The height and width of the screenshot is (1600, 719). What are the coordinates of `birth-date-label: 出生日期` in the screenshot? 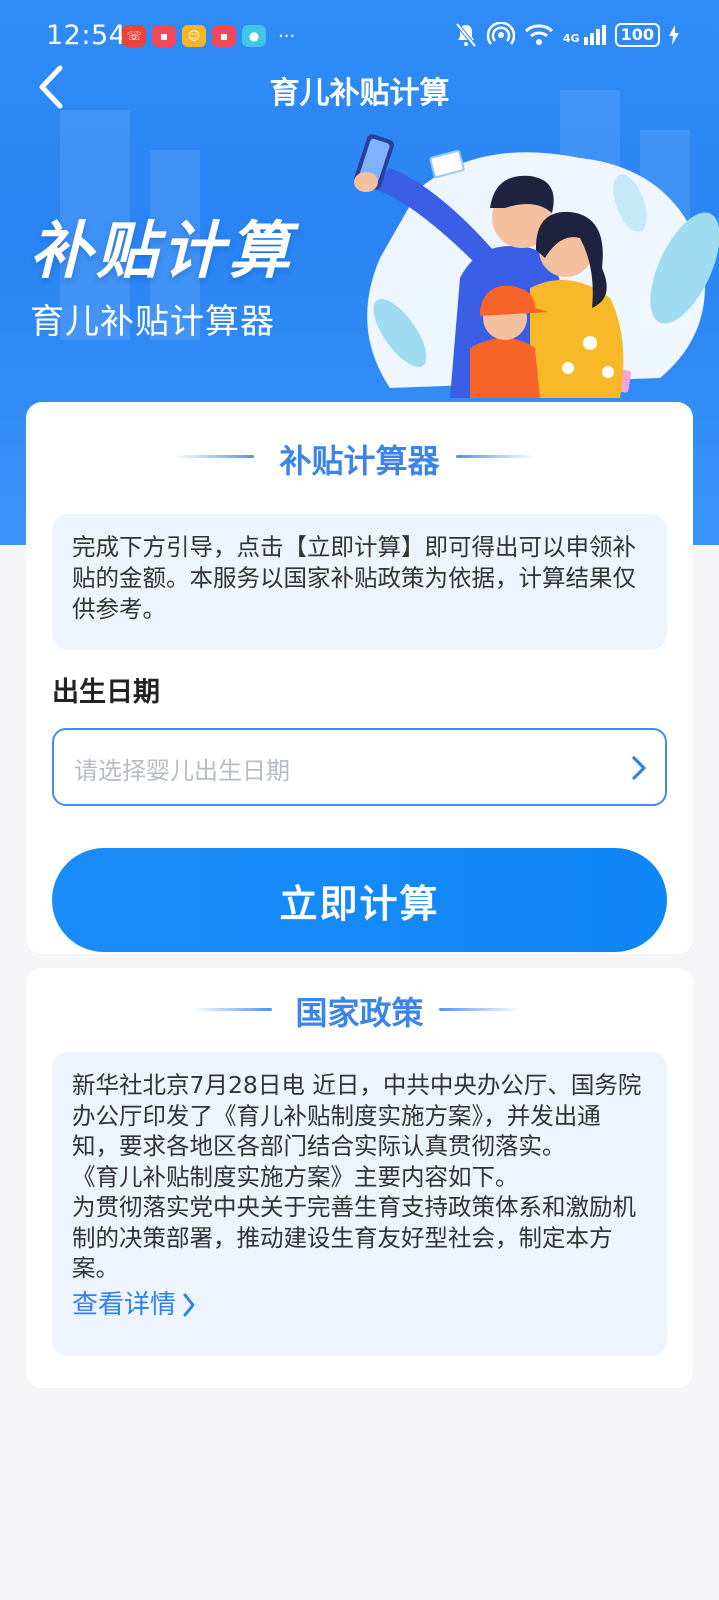 It's located at (106, 692).